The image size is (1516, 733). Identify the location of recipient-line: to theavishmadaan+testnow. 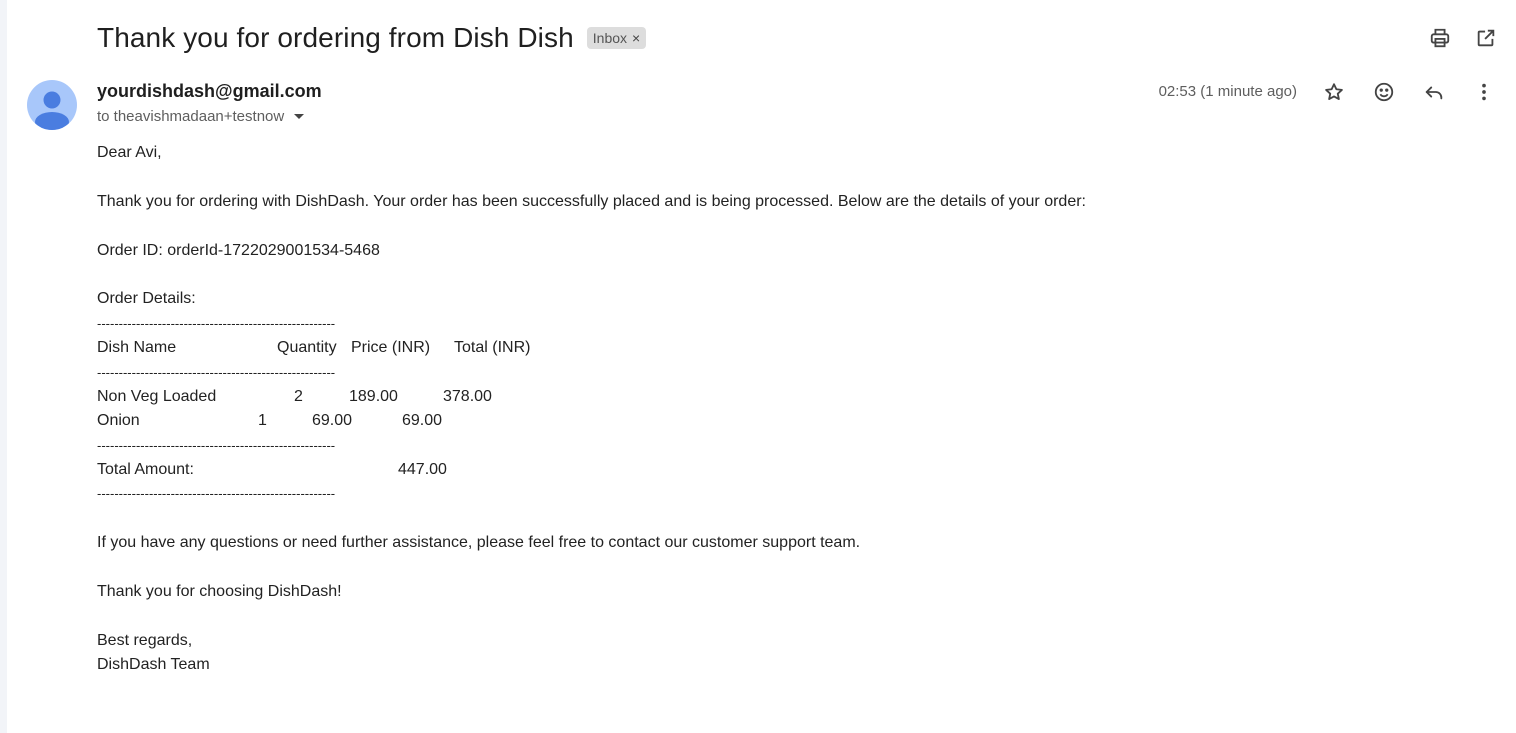
(201, 116).